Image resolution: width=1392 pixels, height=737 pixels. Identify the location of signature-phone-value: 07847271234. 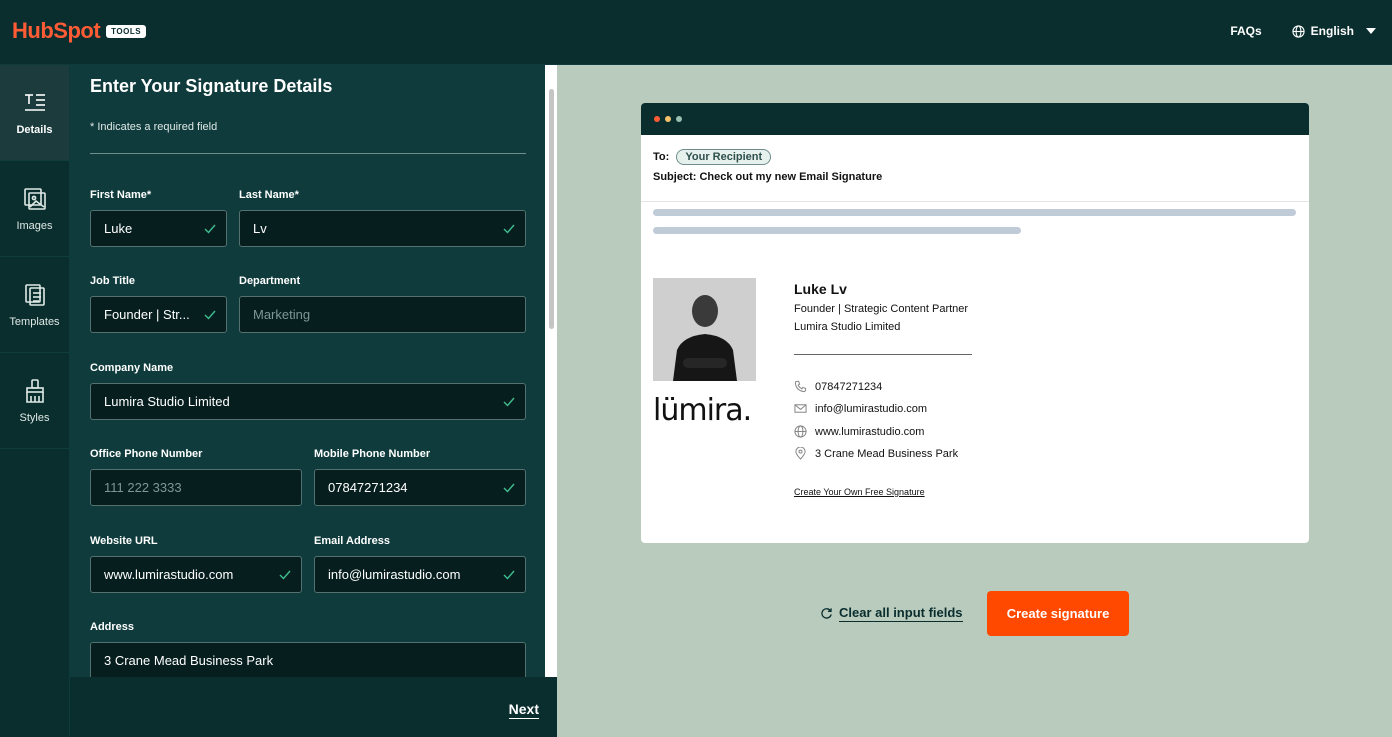
(849, 386).